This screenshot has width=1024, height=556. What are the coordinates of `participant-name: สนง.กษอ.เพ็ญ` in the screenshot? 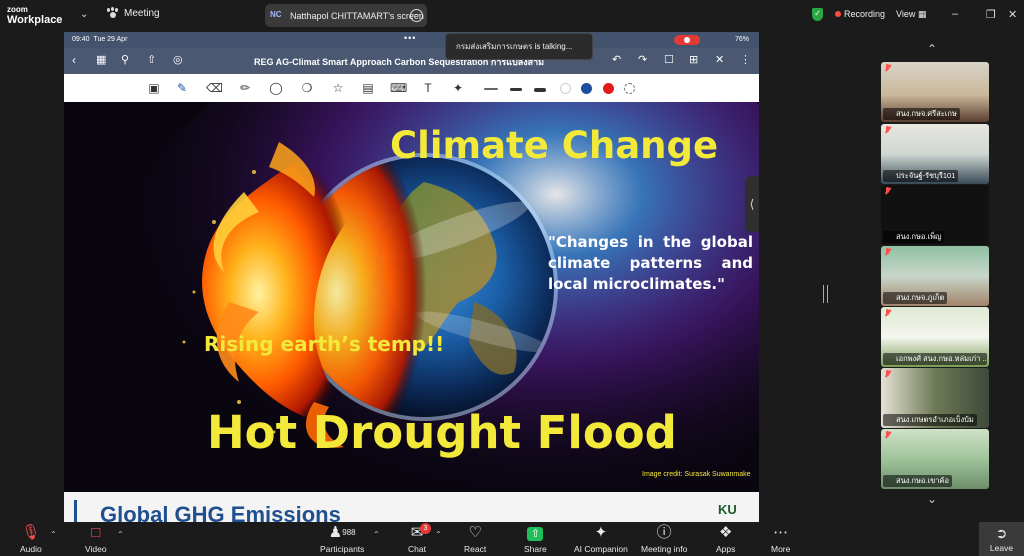 It's located at (914, 237).